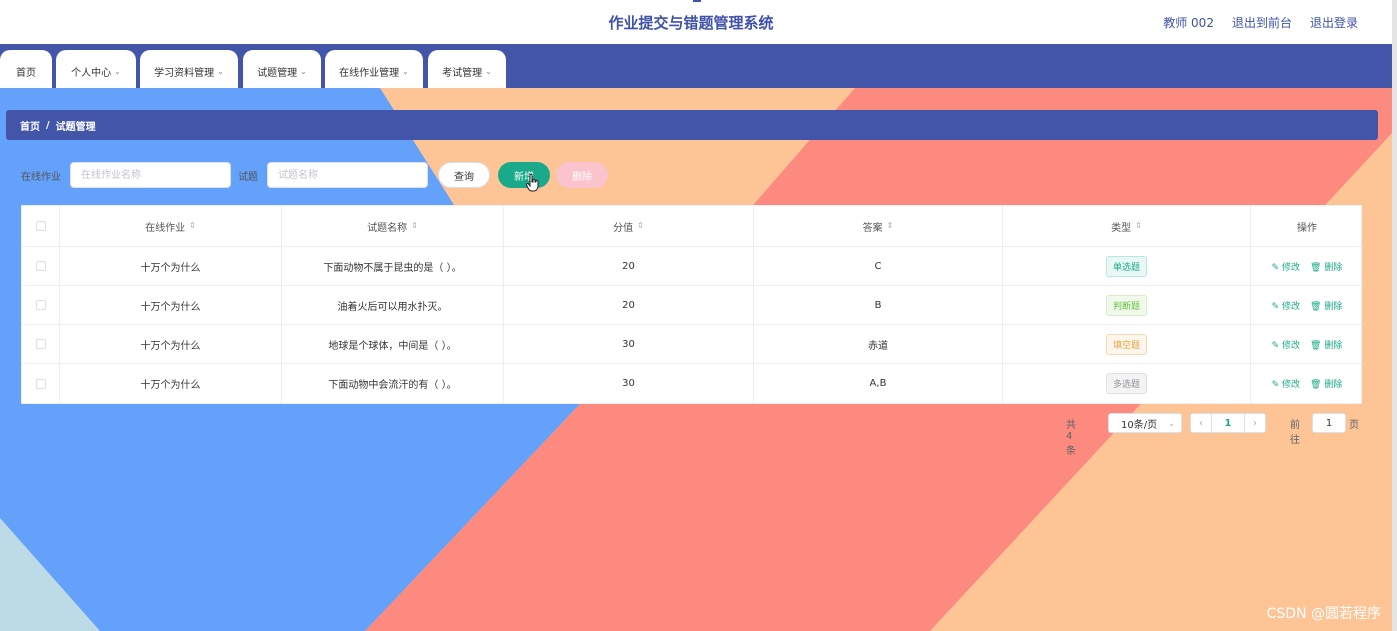  I want to click on nav-tab-home: 首页, so click(26, 69).